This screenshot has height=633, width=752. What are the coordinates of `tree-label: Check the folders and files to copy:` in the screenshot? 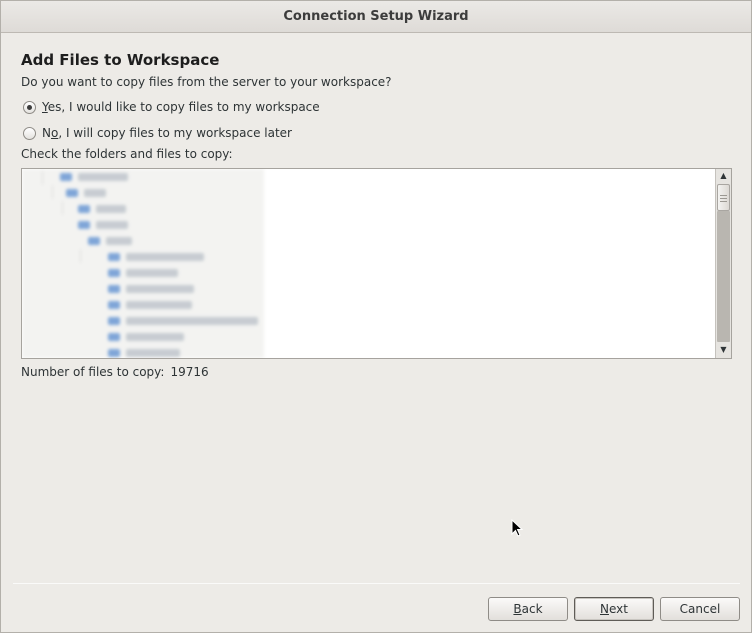 It's located at (127, 154).